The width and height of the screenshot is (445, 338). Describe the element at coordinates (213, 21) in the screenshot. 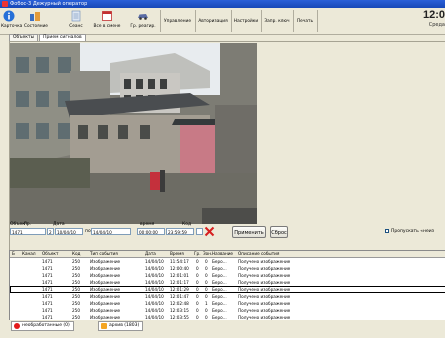

I see `authorization-button: Авторизация` at that location.